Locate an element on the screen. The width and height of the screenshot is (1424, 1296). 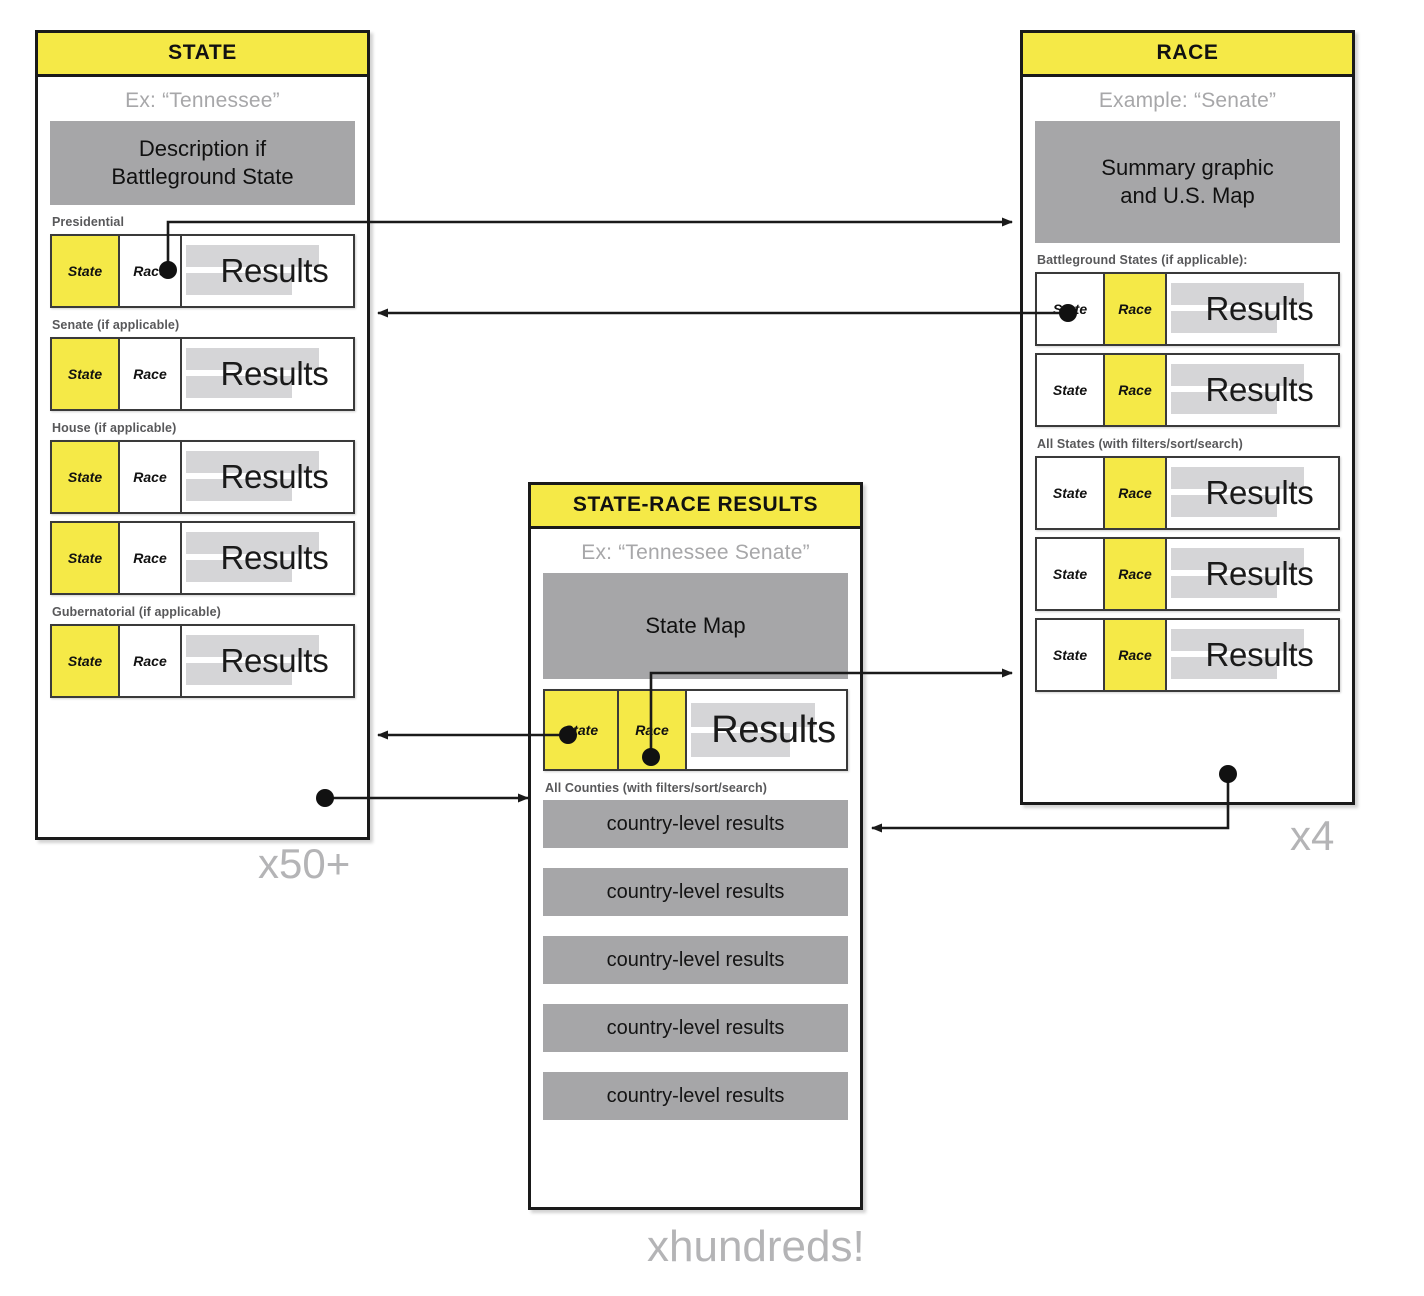
state-map-block: State Map is located at coordinates (695, 626).